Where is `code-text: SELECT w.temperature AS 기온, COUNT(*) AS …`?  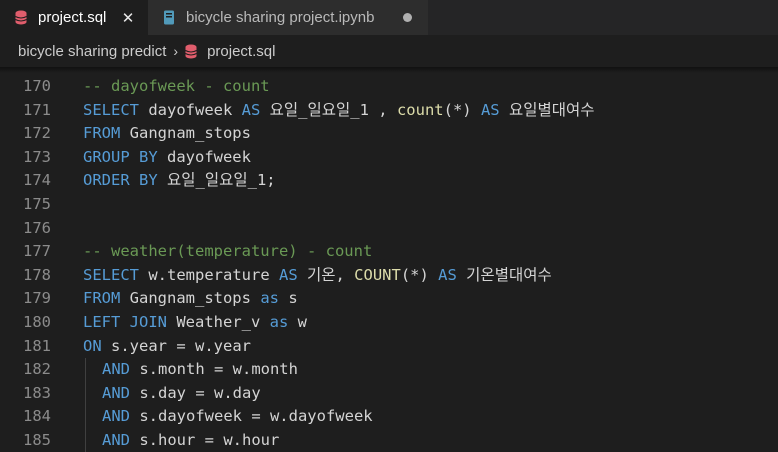 code-text: SELECT w.temperature AS 기온, COUNT(*) AS … is located at coordinates (317, 276).